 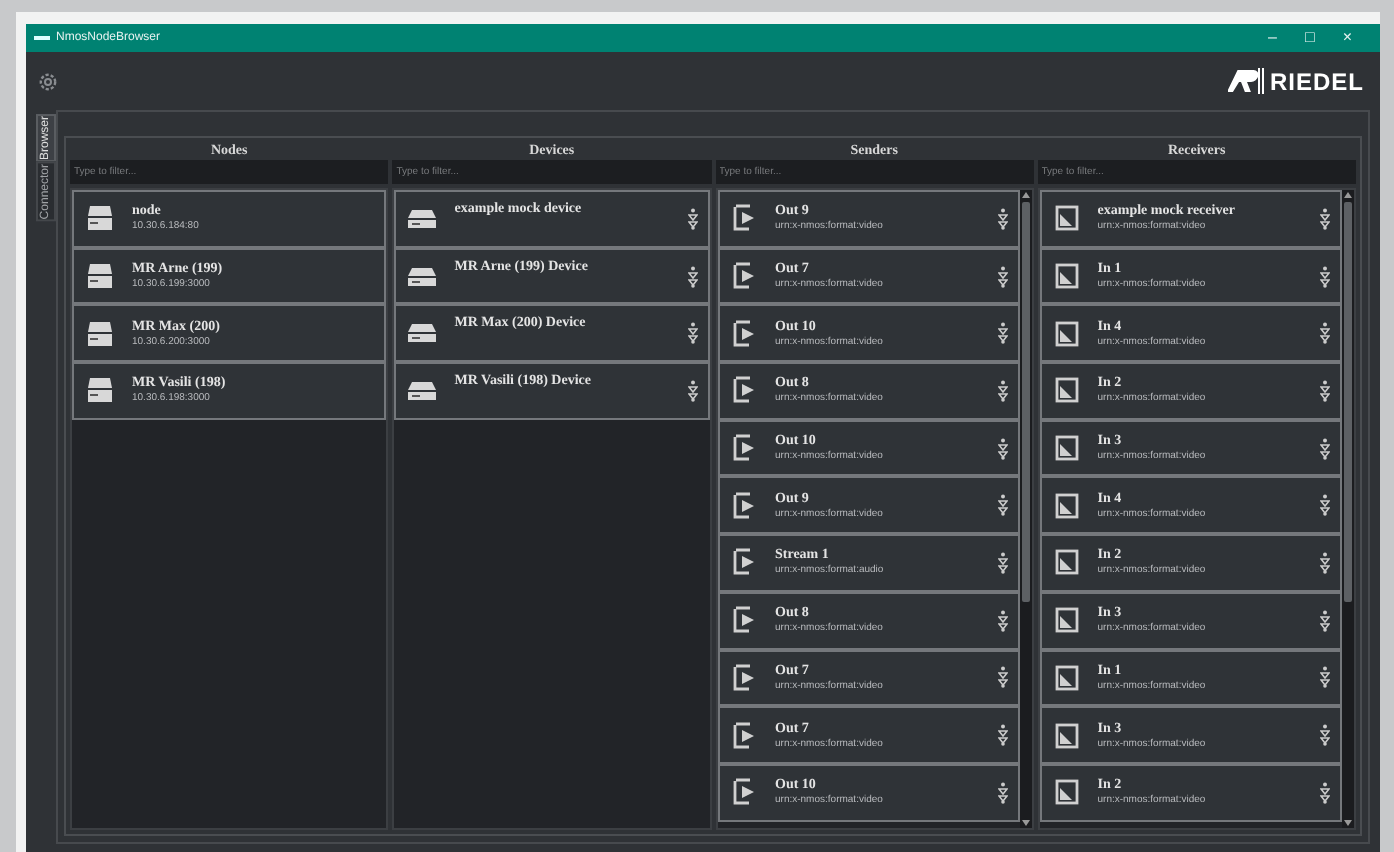 What do you see at coordinates (48, 81) in the screenshot?
I see `settings-icon` at bounding box center [48, 81].